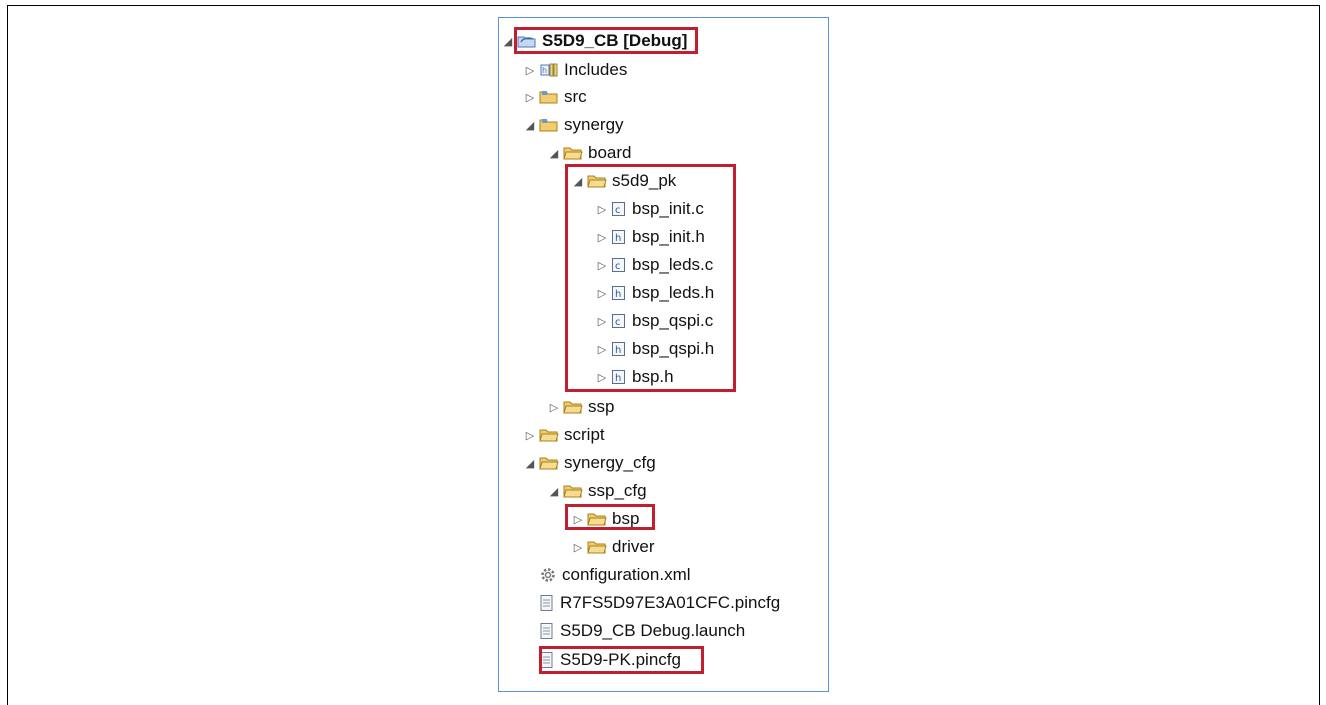  Describe the element at coordinates (548, 575) in the screenshot. I see `gear-icon` at that location.